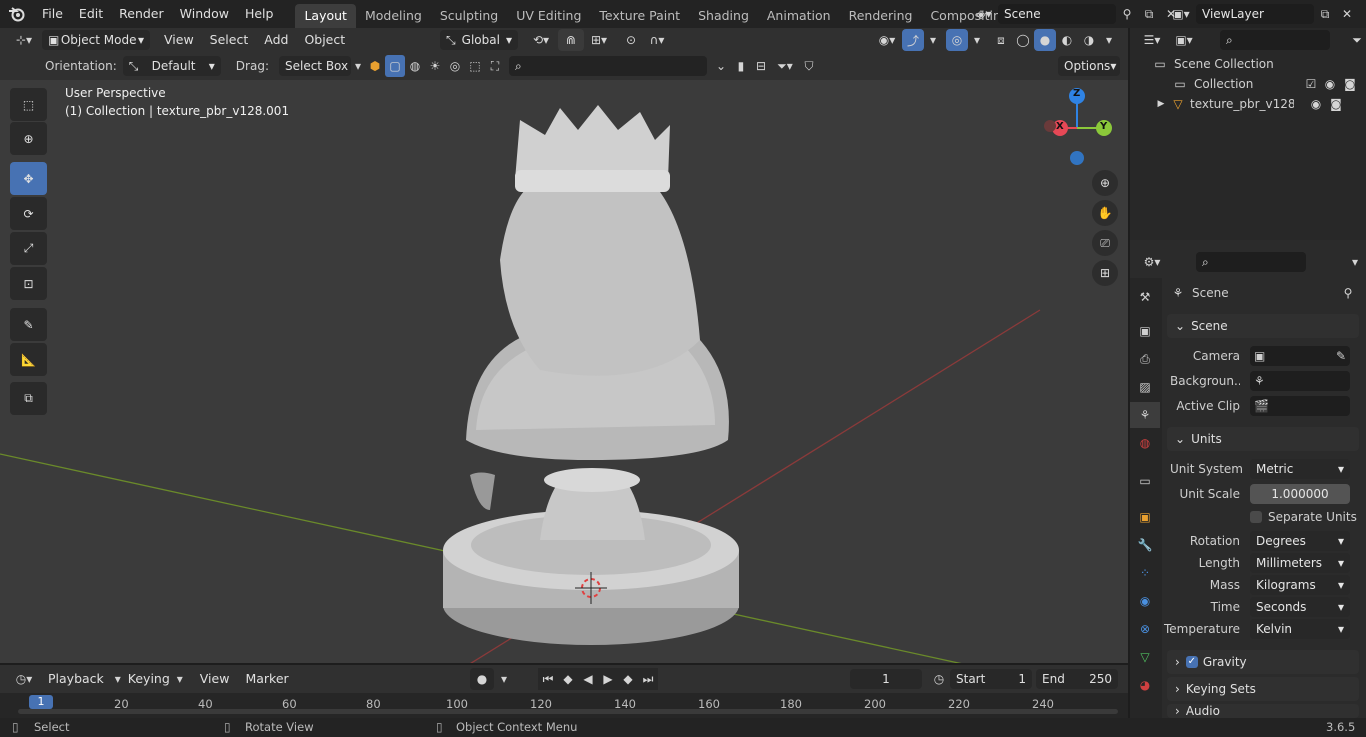  Describe the element at coordinates (28, 283) in the screenshot. I see `transform-tool-button: ⊡` at that location.